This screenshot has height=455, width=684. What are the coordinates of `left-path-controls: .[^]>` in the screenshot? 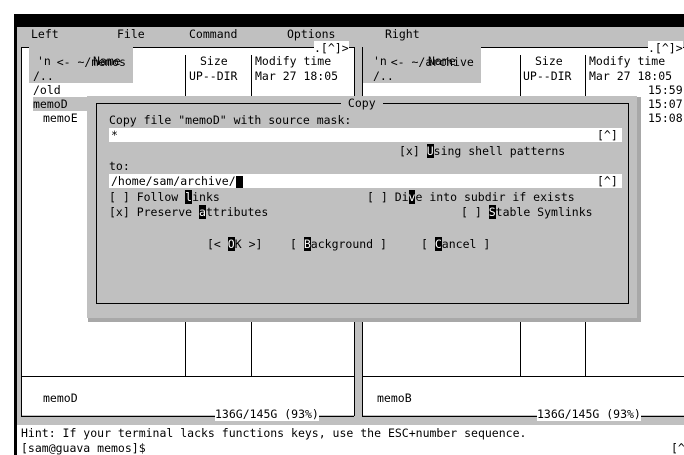 It's located at (331, 48).